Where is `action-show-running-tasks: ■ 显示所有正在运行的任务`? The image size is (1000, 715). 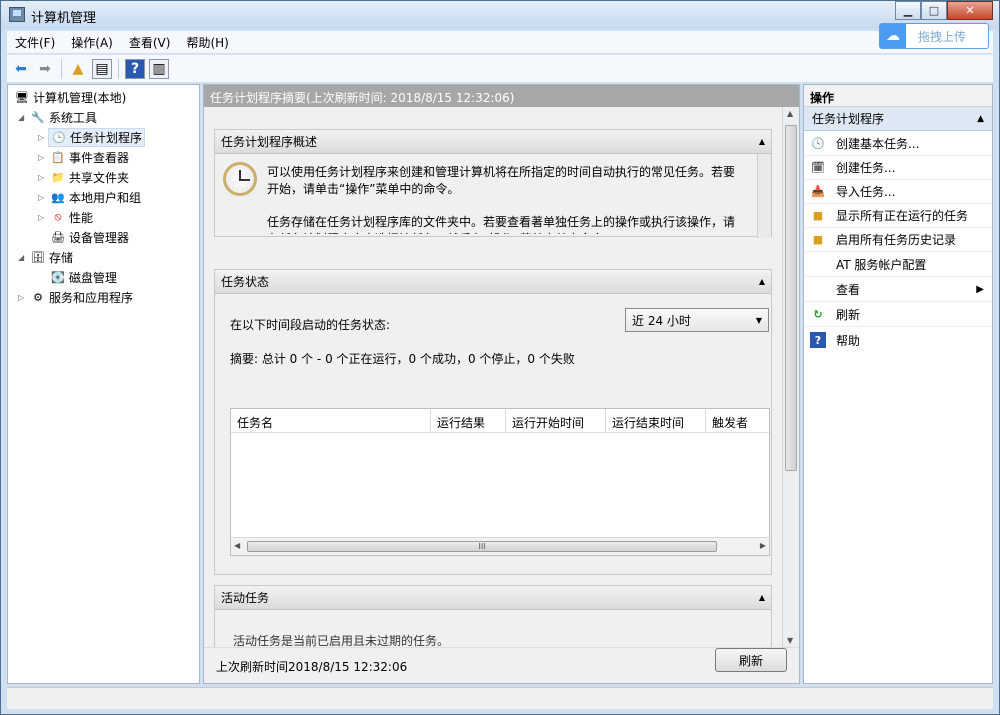 action-show-running-tasks: ■ 显示所有正在运行的任务 is located at coordinates (898, 216).